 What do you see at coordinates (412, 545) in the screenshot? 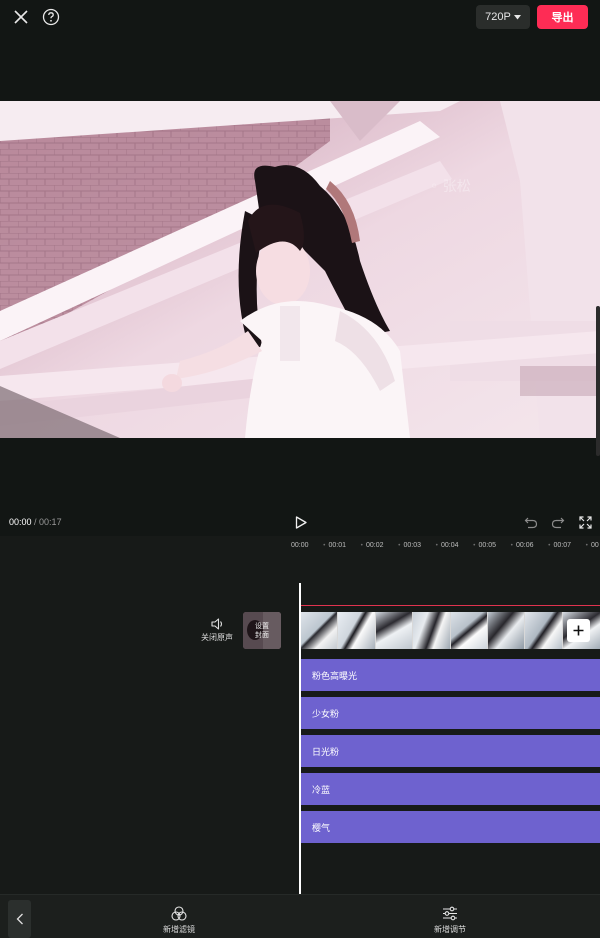
I see `ruler-tick: 00:03` at bounding box center [412, 545].